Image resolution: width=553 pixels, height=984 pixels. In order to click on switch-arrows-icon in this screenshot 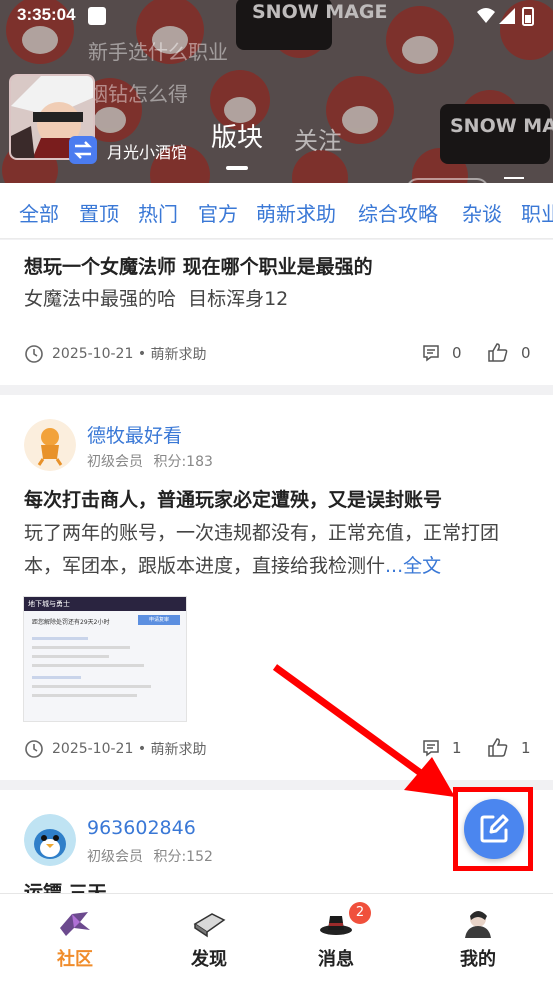, I will do `click(83, 150)`.